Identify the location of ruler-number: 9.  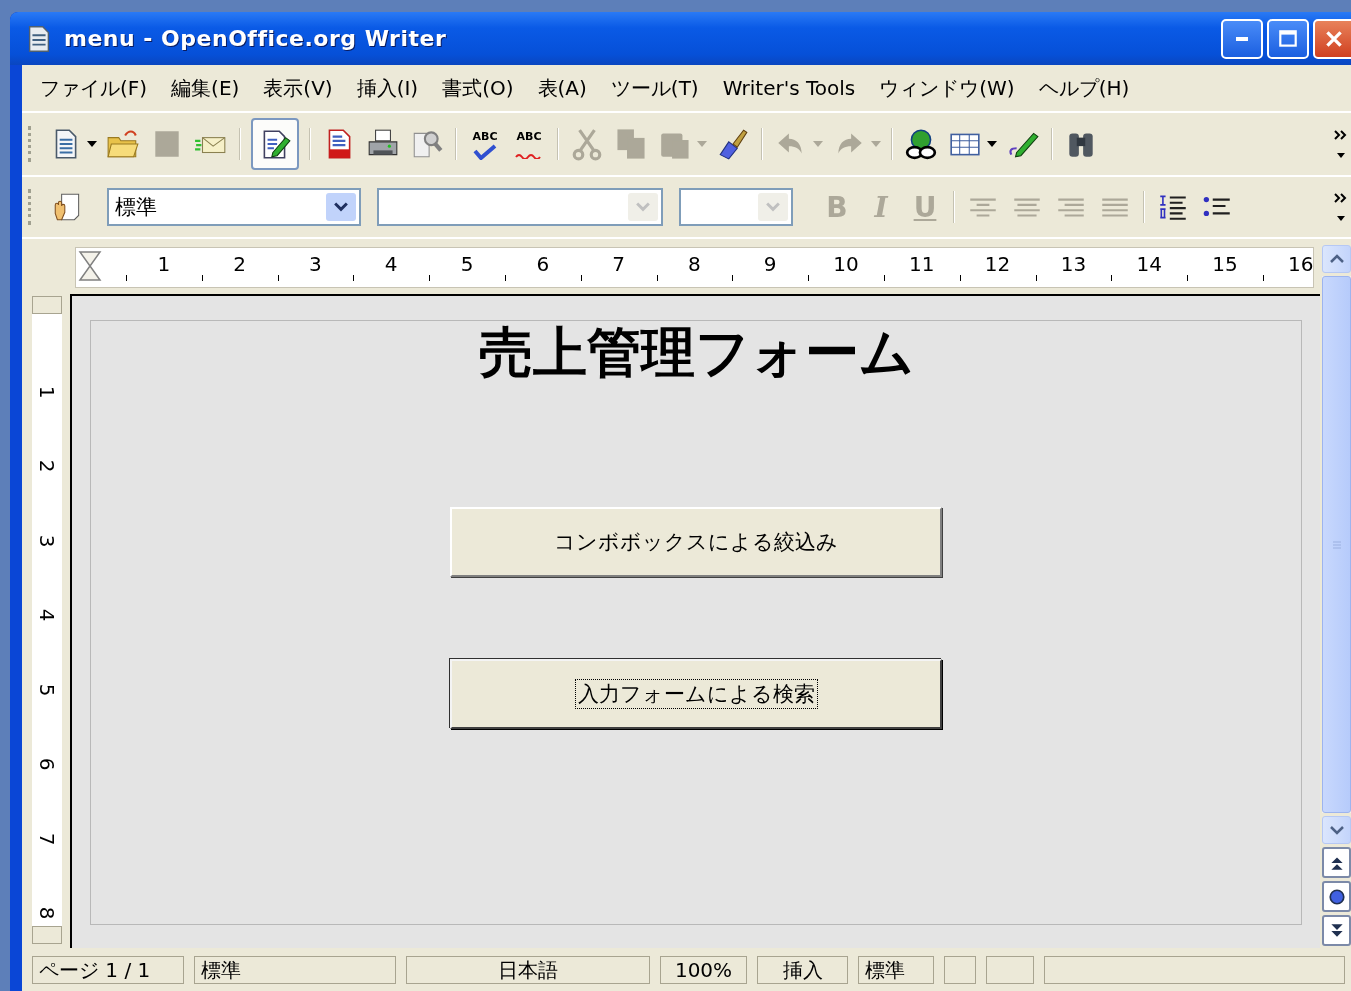
(770, 264).